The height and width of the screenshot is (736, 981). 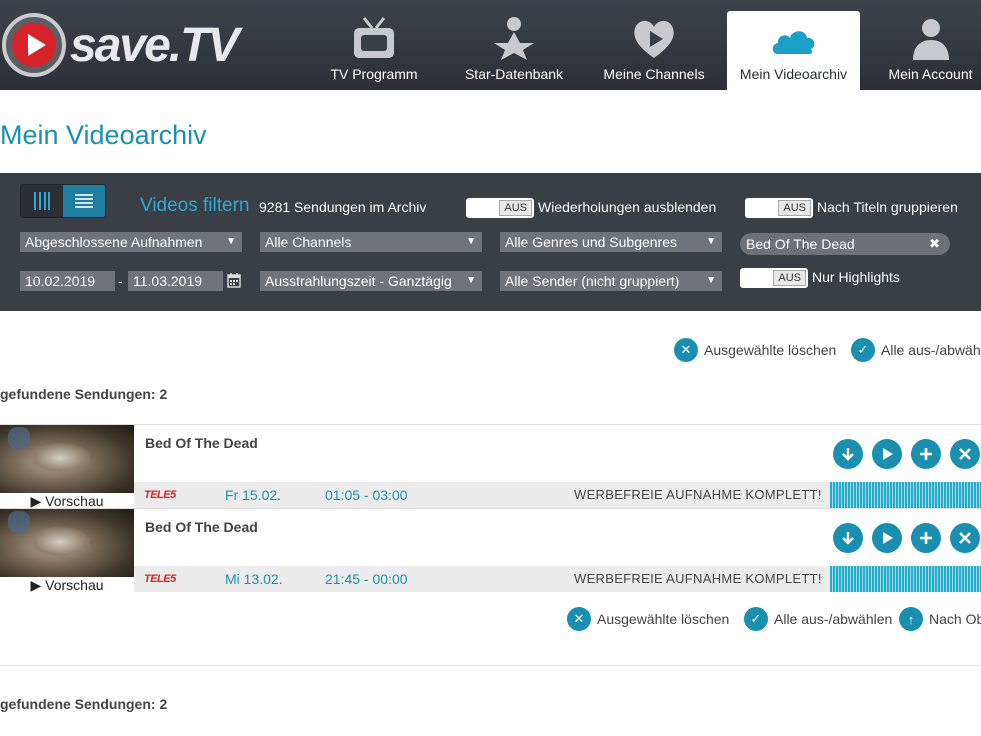 What do you see at coordinates (591, 242) in the screenshot?
I see `select-value: Alle Genres und Subgenres` at bounding box center [591, 242].